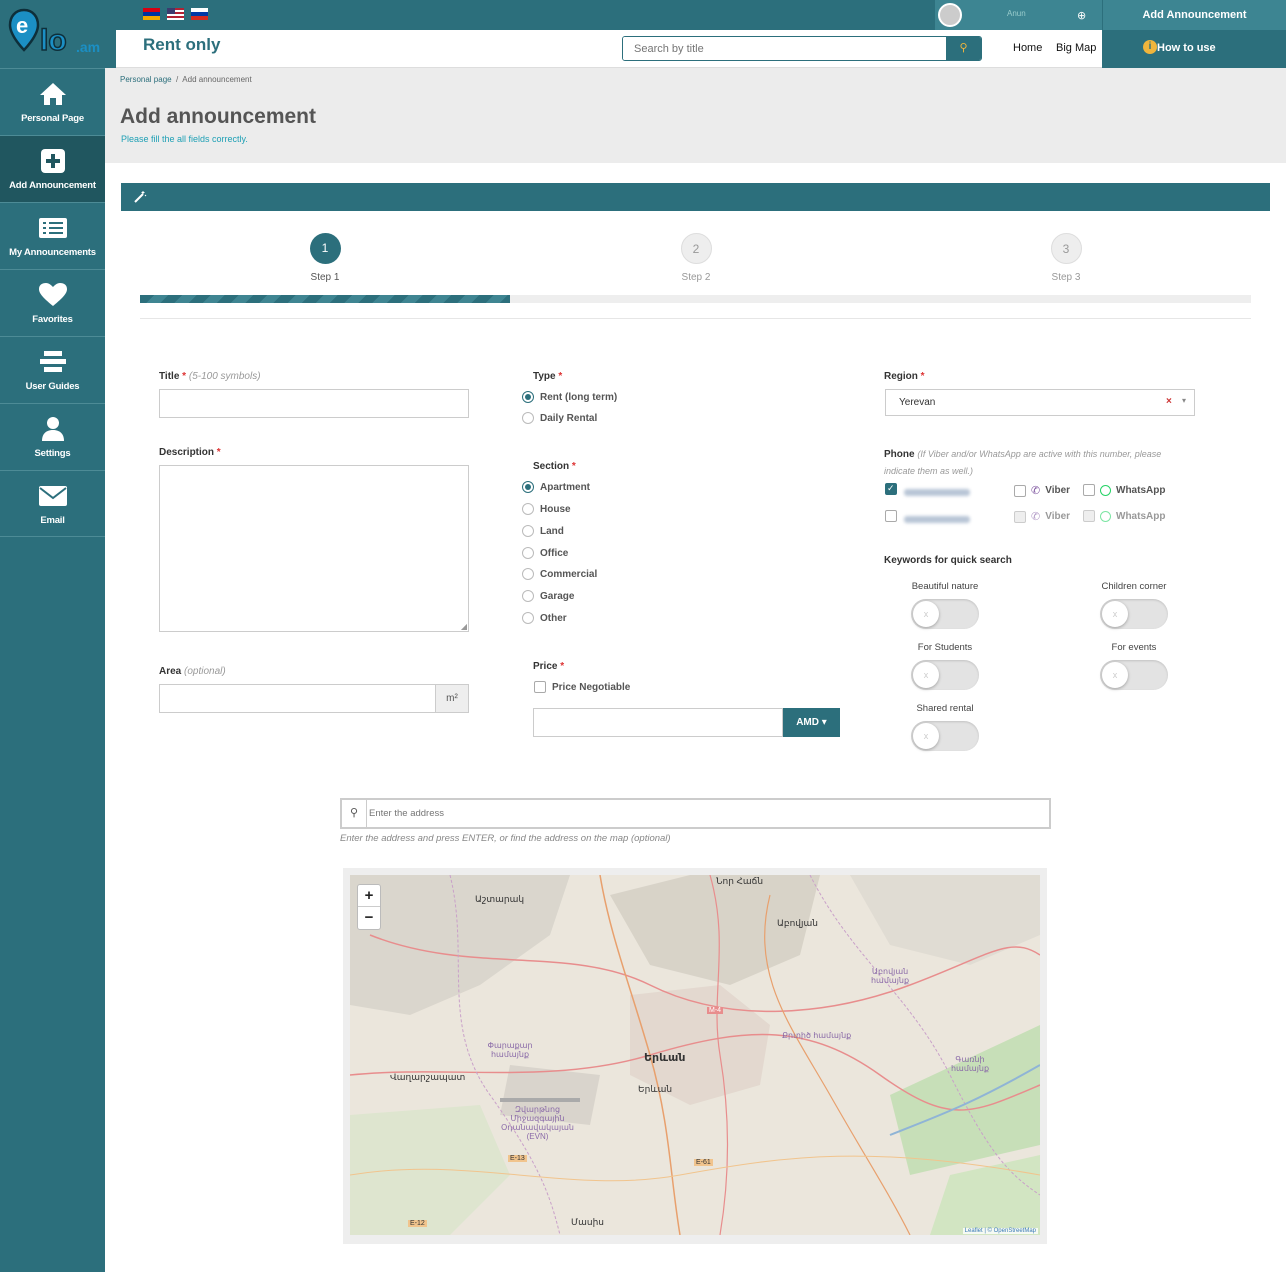 The image size is (1286, 1272). What do you see at coordinates (1124, 490) in the screenshot?
I see `phone-1-whatsapp: WhatsApp` at bounding box center [1124, 490].